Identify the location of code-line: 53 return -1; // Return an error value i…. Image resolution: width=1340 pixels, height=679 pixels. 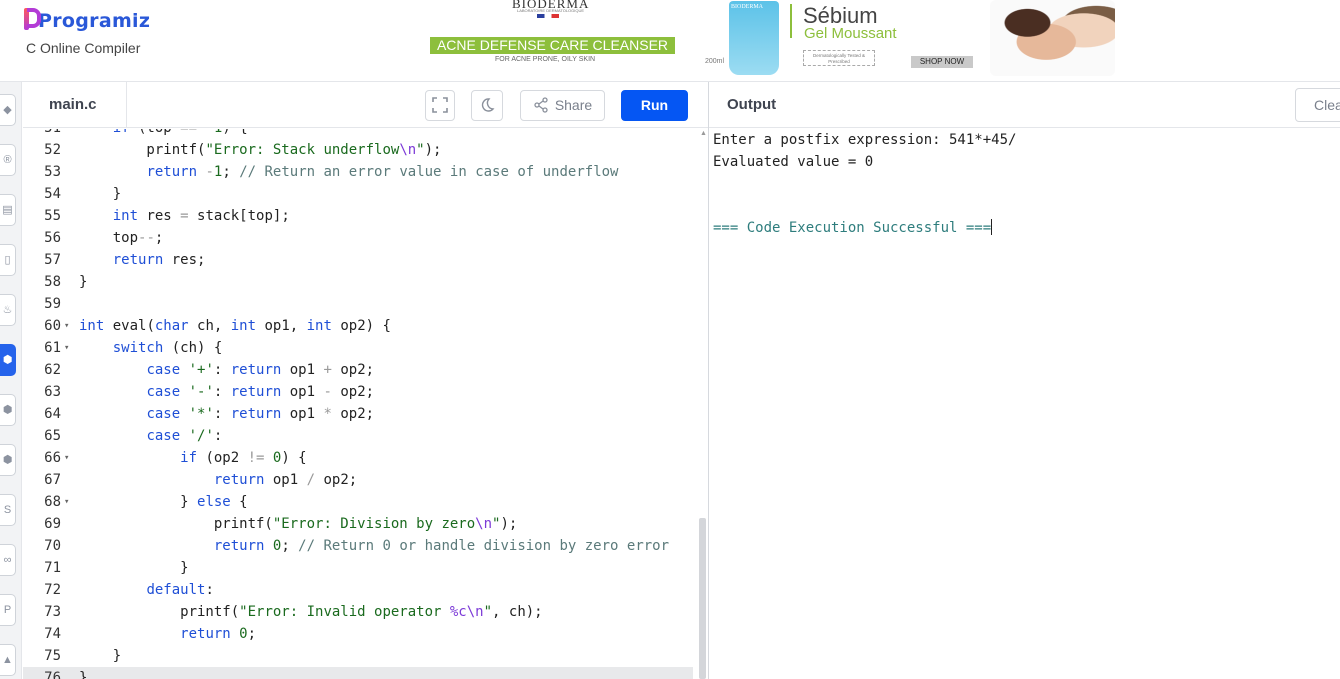
(358, 172).